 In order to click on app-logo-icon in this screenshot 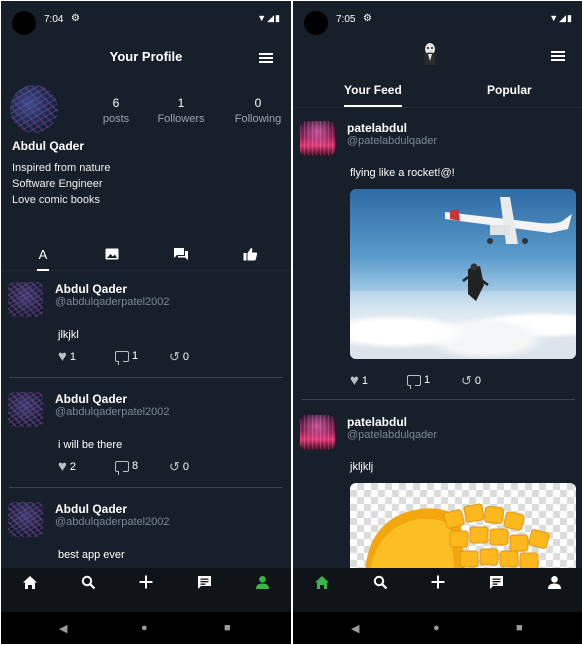, I will do `click(430, 54)`.